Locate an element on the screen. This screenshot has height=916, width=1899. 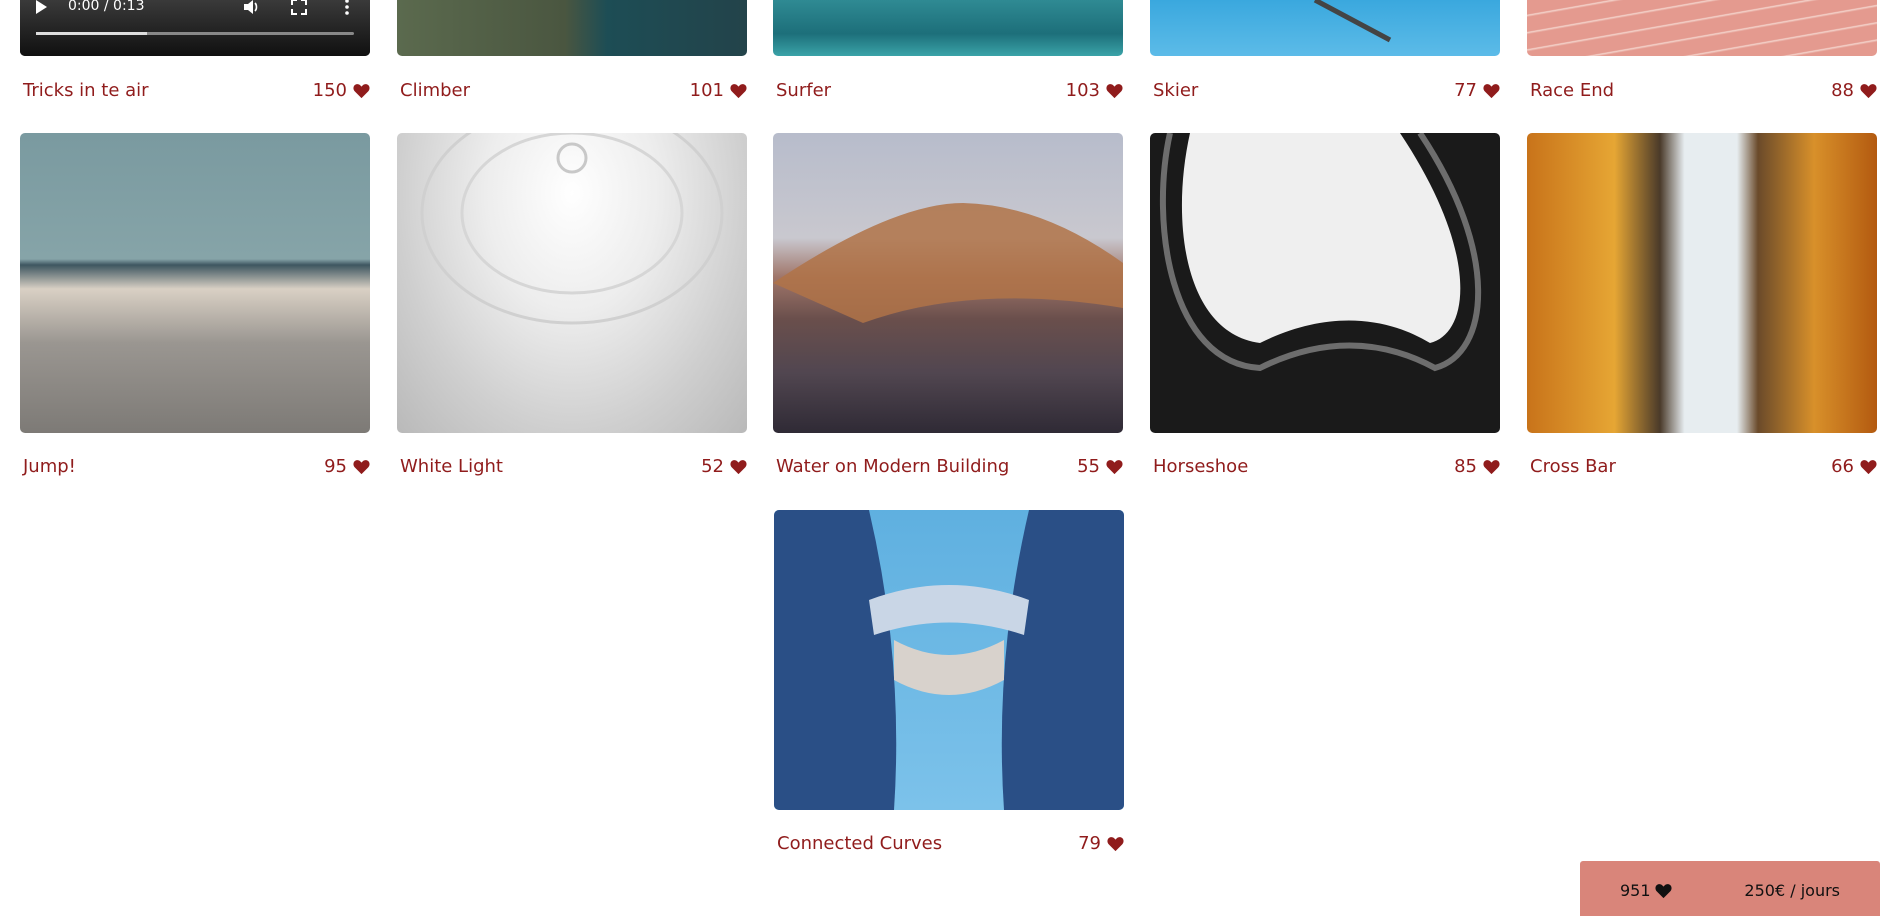
media-card: Climber 101 is located at coordinates (572, 50).